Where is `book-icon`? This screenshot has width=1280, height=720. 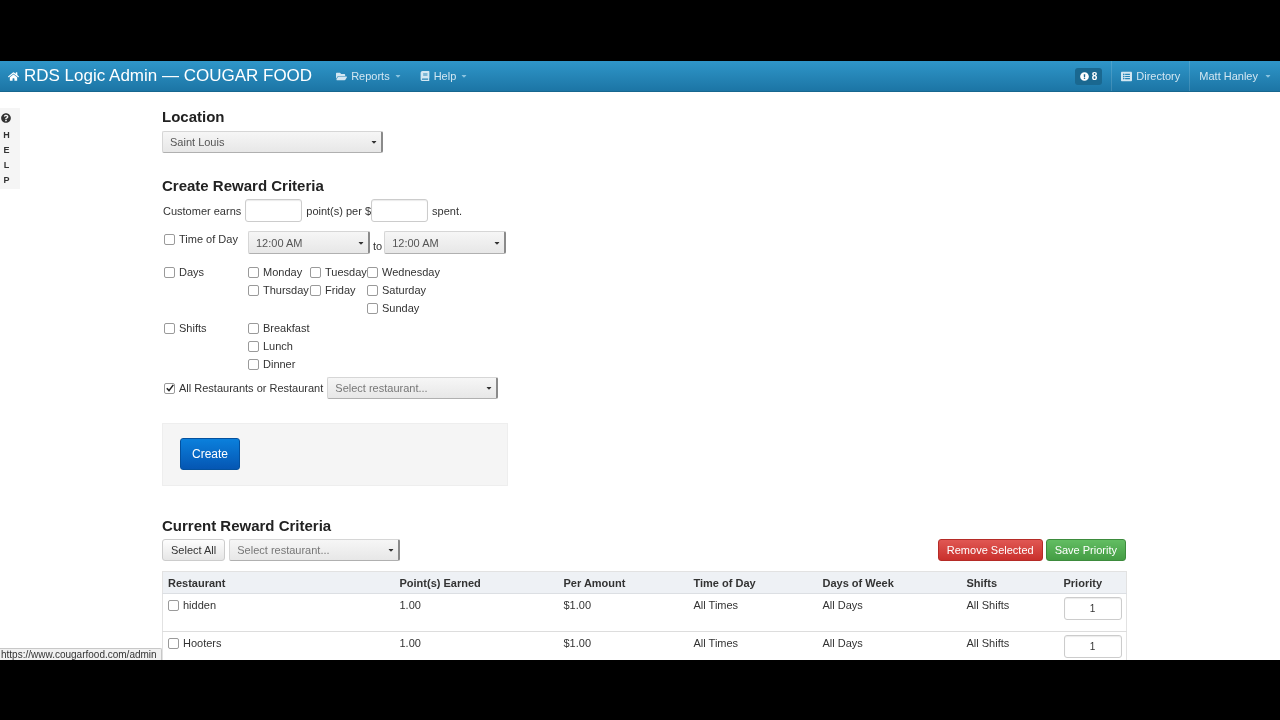 book-icon is located at coordinates (424, 76).